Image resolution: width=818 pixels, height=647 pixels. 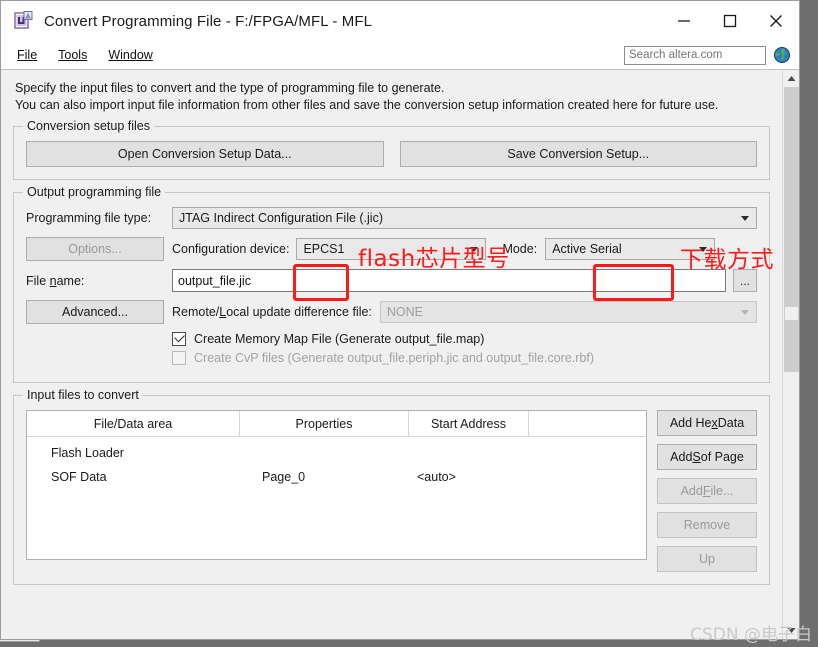 I want to click on remote-local-combo: NONE, so click(x=568, y=312).